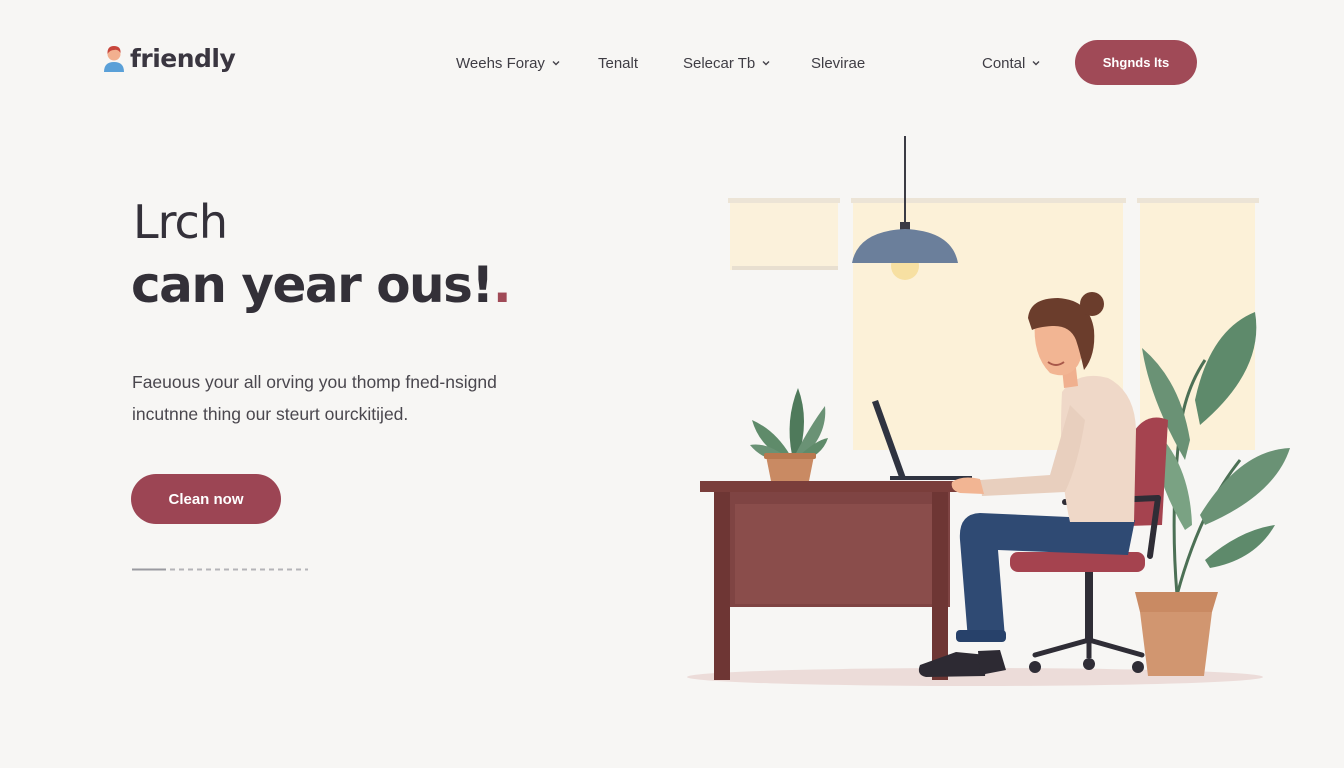  Describe the element at coordinates (270, 414) in the screenshot. I see `hero-description-line: incutnne thing our steurt ourckitijed.` at that location.